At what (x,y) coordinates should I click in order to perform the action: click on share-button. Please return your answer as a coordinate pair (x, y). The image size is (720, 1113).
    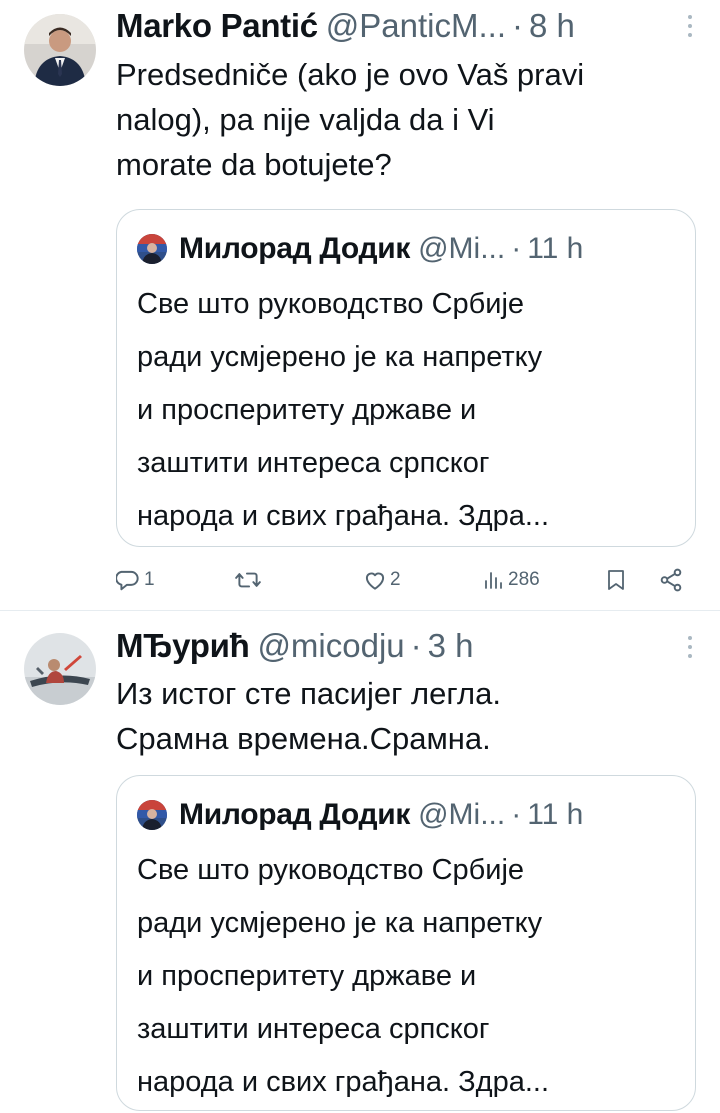
    Looking at the image, I should click on (671, 580).